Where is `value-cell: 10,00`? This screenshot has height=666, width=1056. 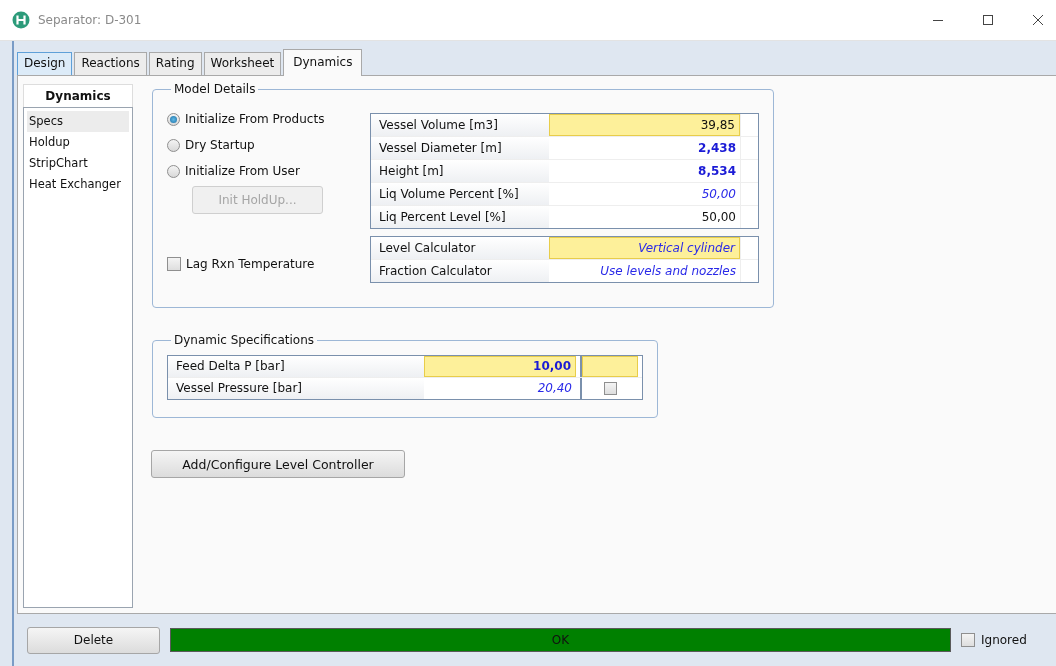 value-cell: 10,00 is located at coordinates (500, 366).